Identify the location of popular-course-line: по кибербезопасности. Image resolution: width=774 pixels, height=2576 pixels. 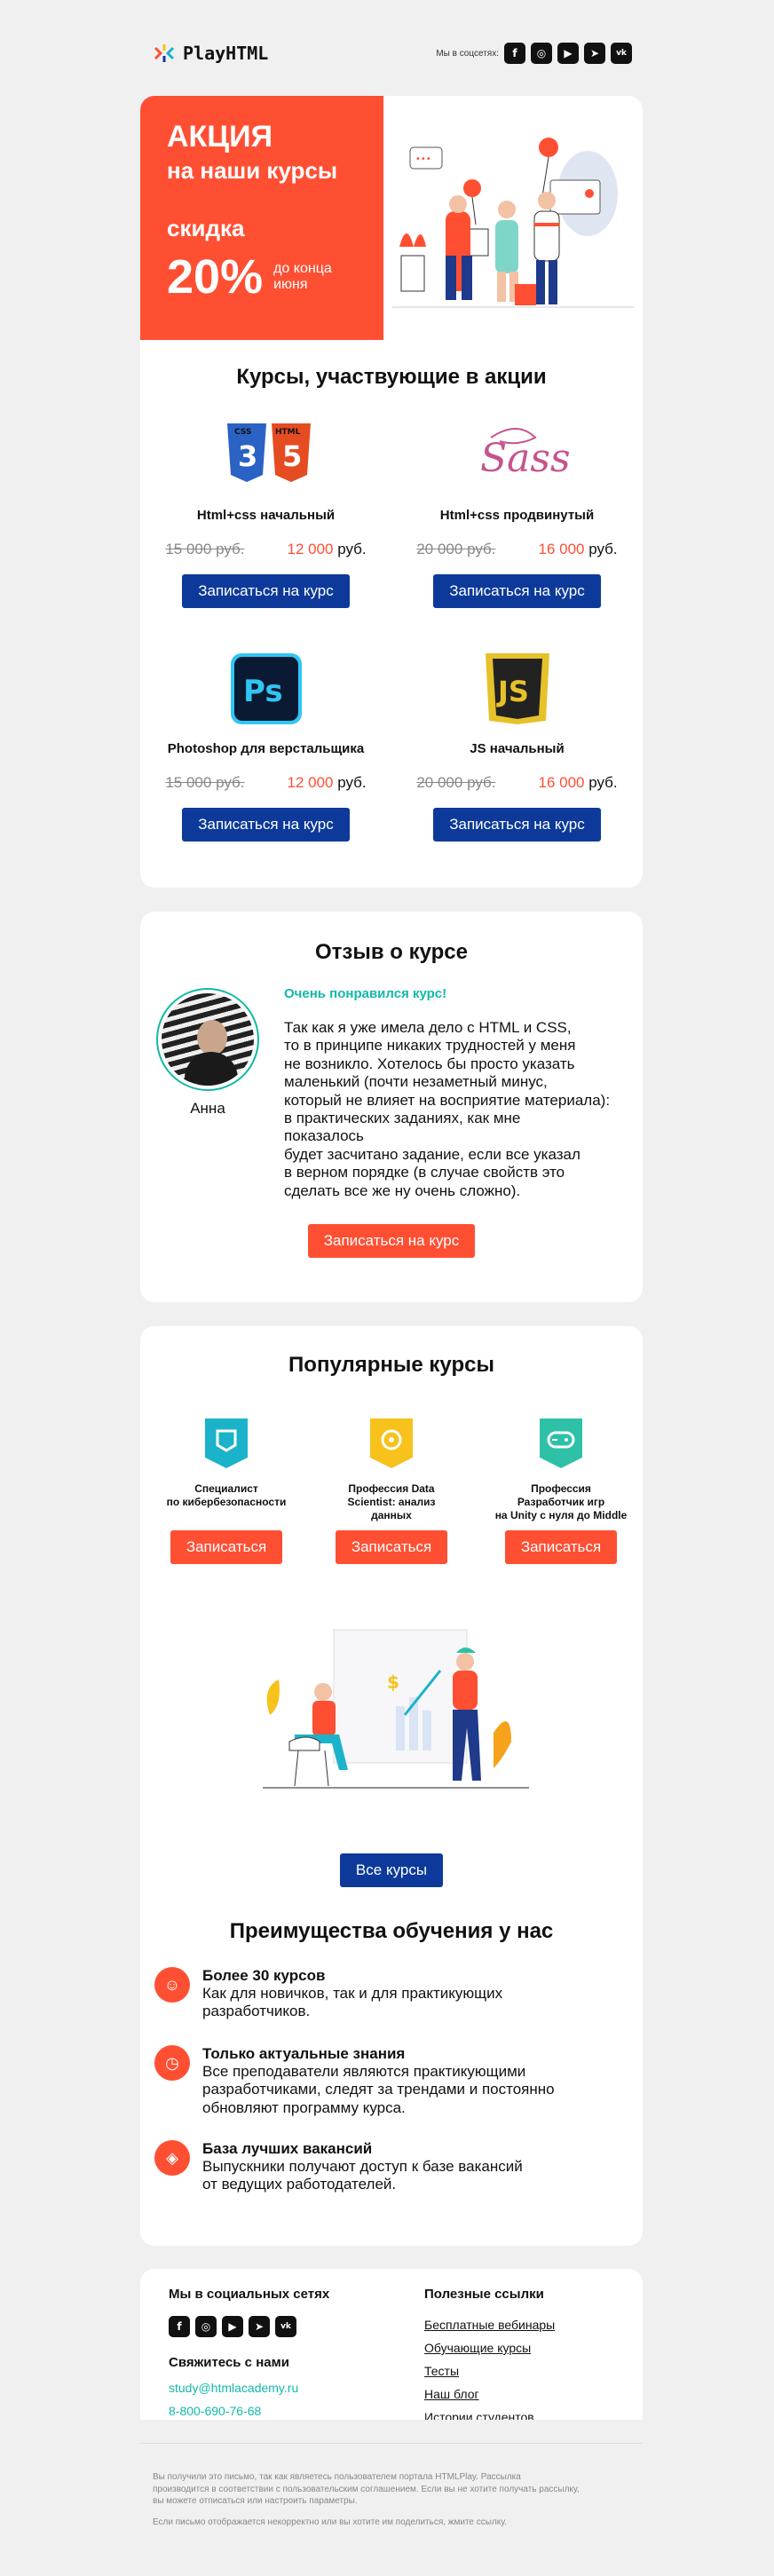
(226, 1502).